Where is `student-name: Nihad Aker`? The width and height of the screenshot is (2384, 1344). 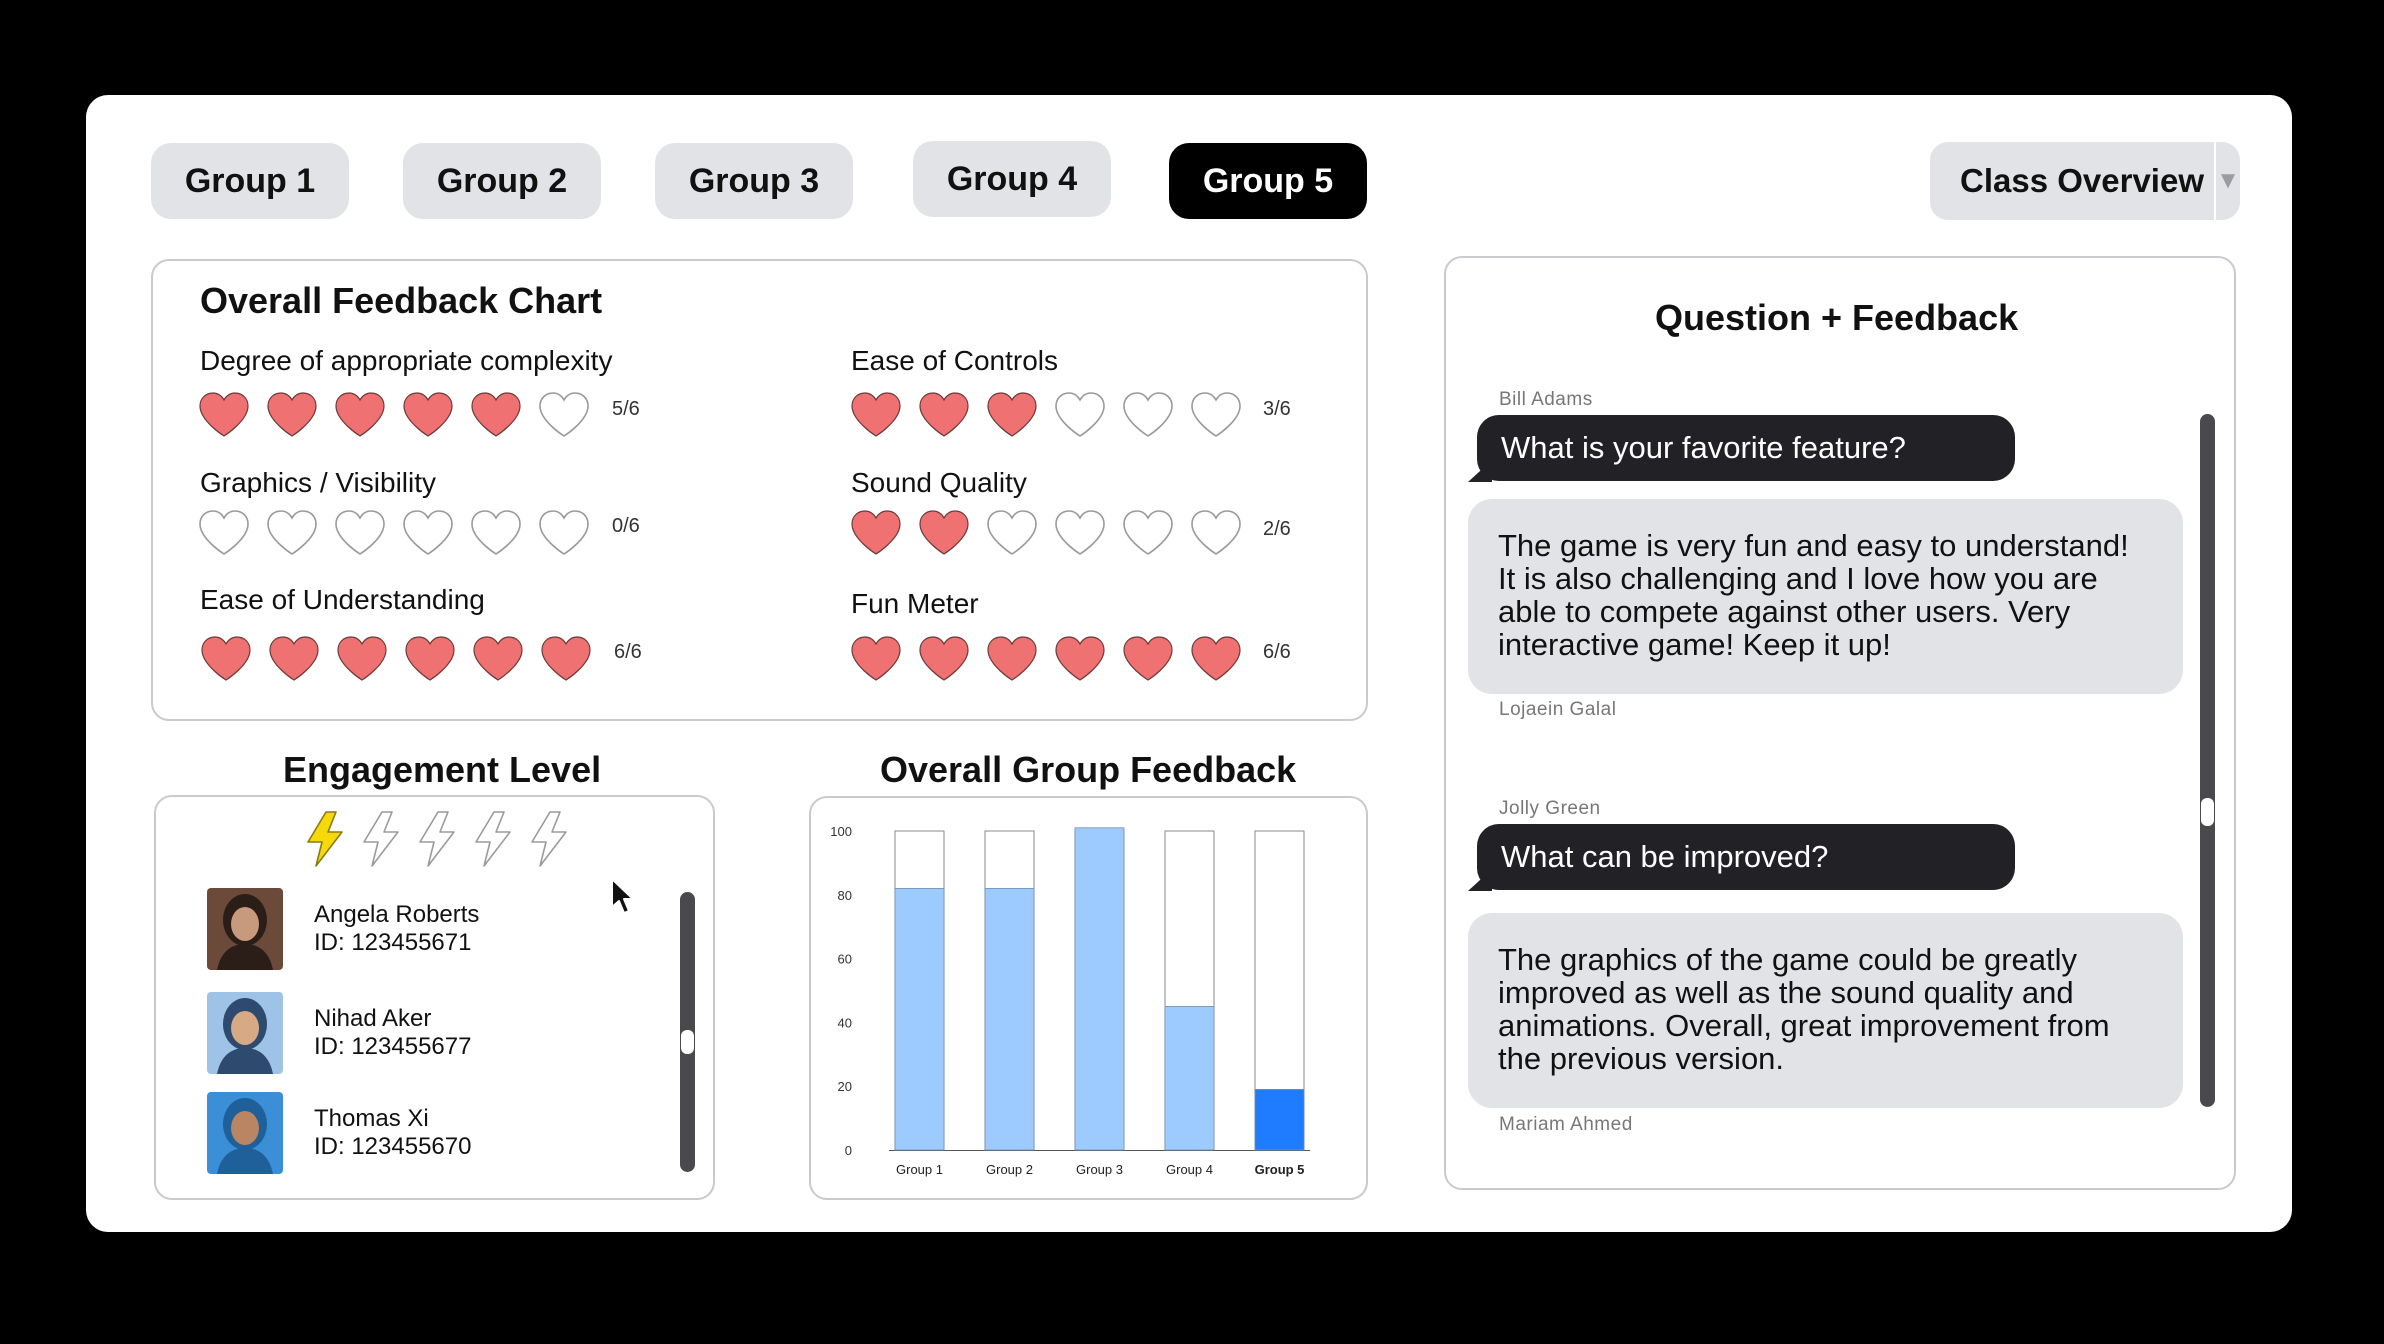 student-name: Nihad Aker is located at coordinates (373, 1018).